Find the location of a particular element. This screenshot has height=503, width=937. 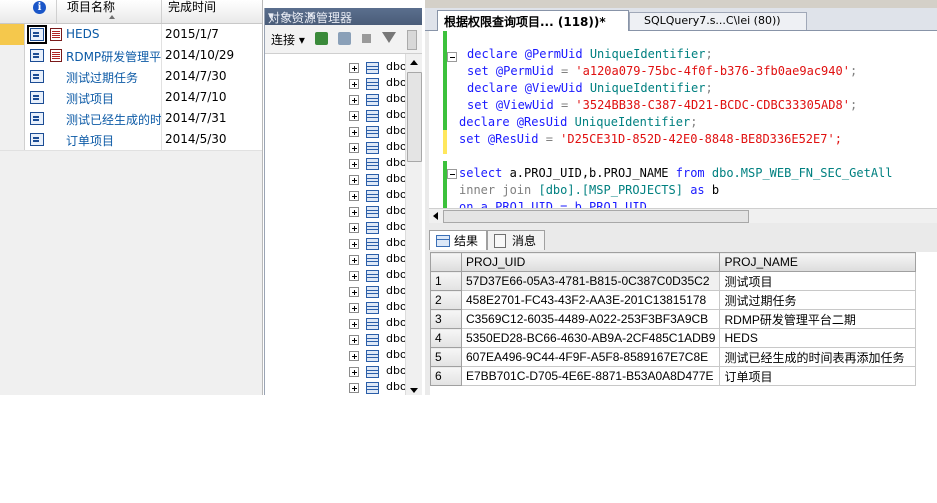

cell-proj-name: RDMP研发管理平台二期 is located at coordinates (818, 319).